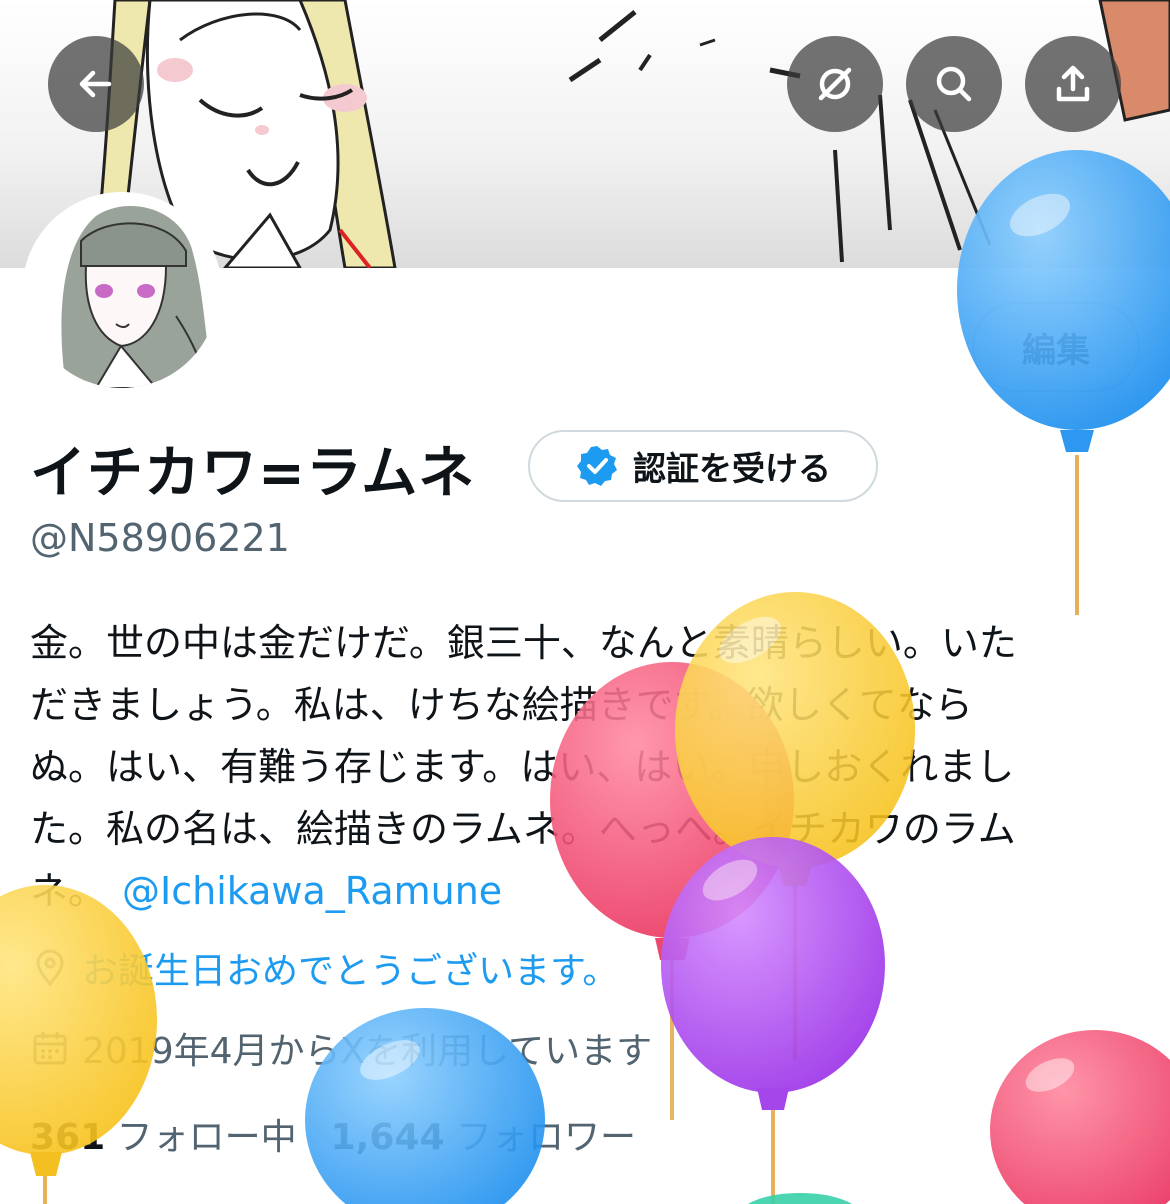  Describe the element at coordinates (1056, 347) in the screenshot. I see `edit-profile-button: 編集` at that location.